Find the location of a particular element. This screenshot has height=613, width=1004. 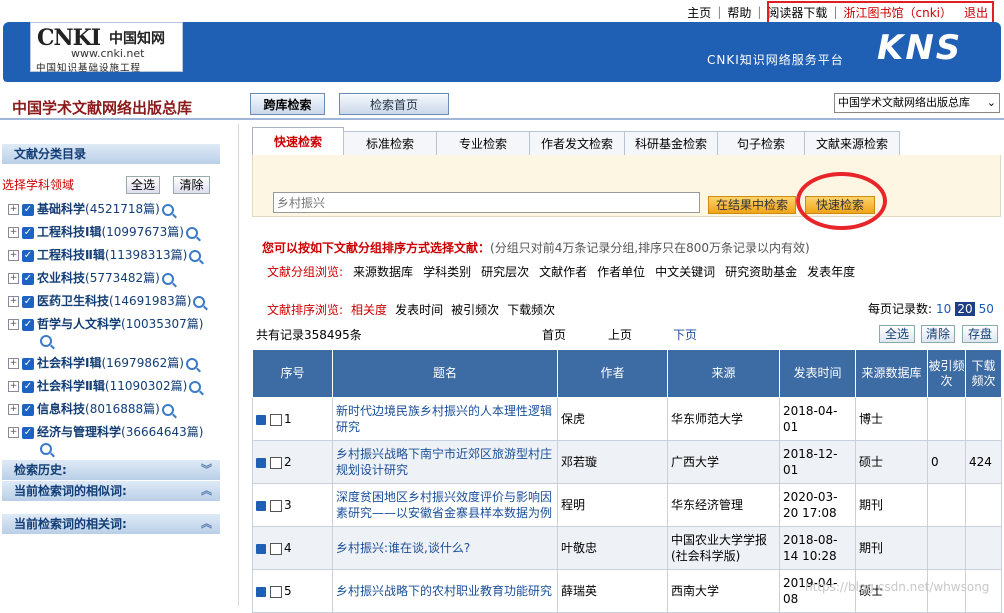

chevron-down-icon: ︾ is located at coordinates (206, 470).